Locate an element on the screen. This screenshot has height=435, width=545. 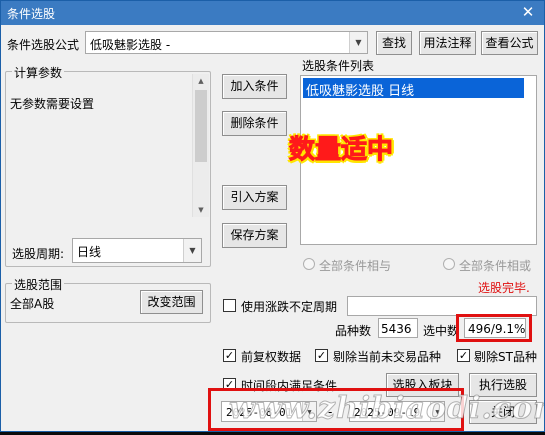
period-label: 选股周期: is located at coordinates (38, 254).